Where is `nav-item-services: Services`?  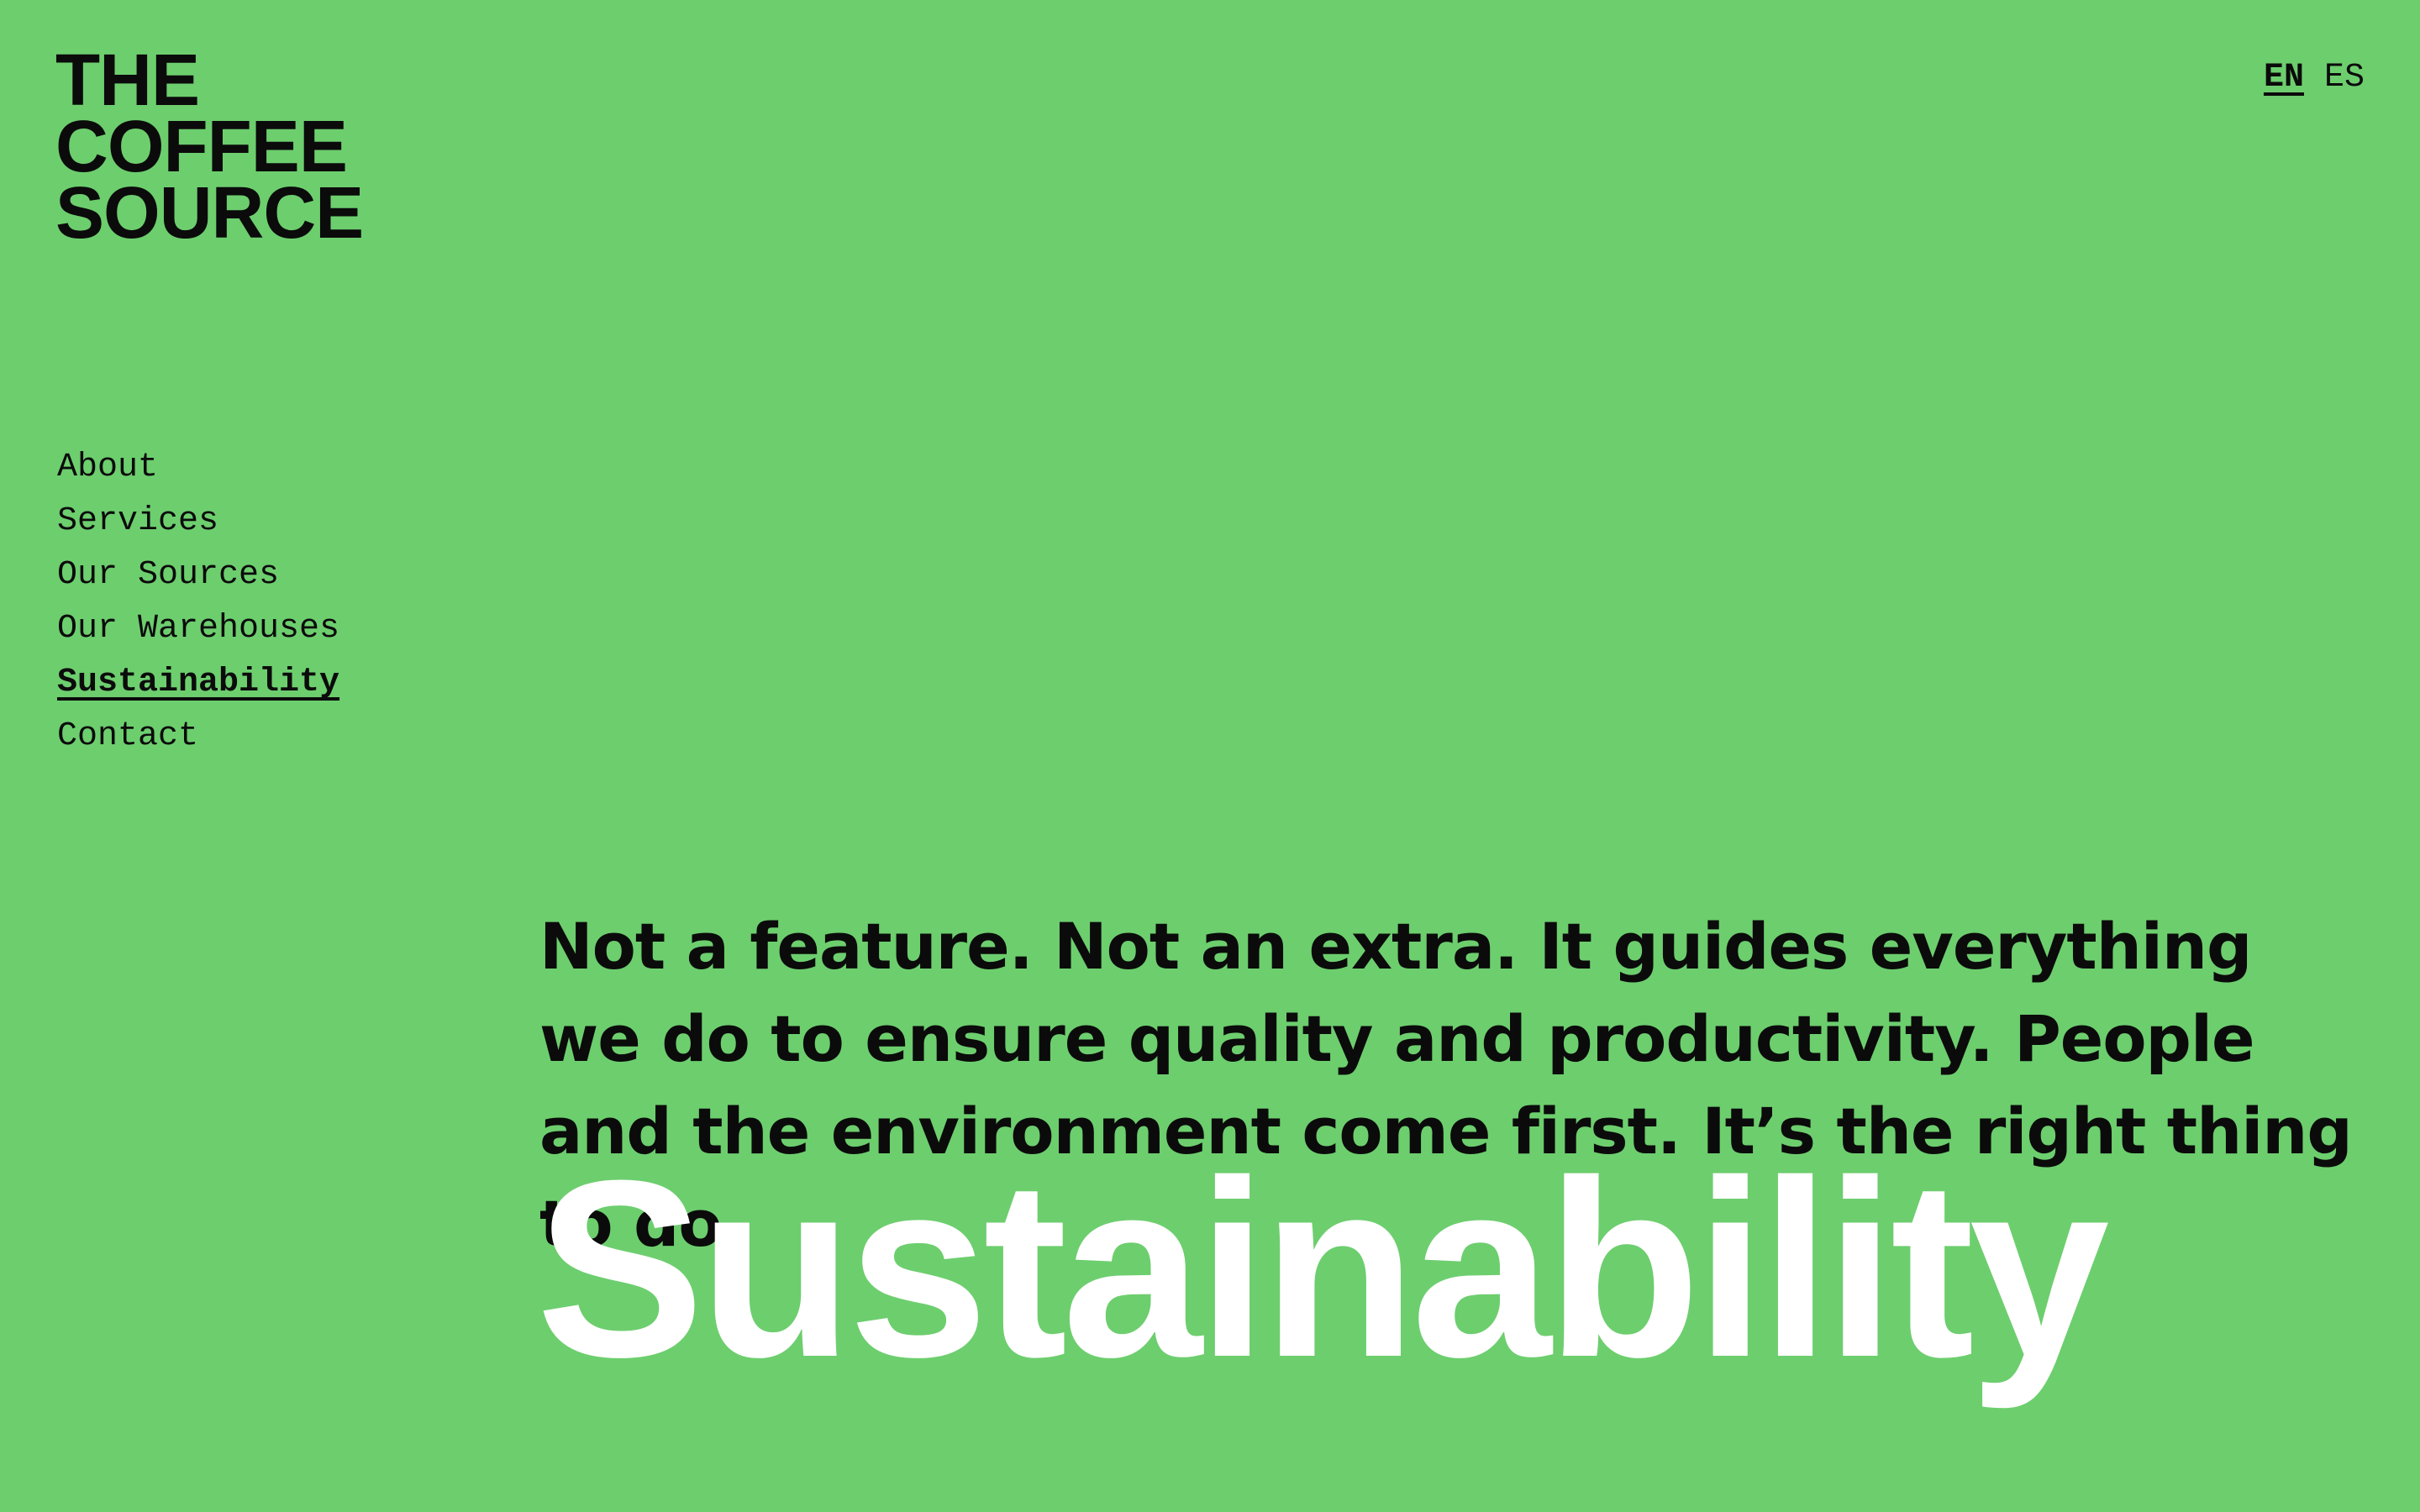
nav-item-services: Services is located at coordinates (198, 522).